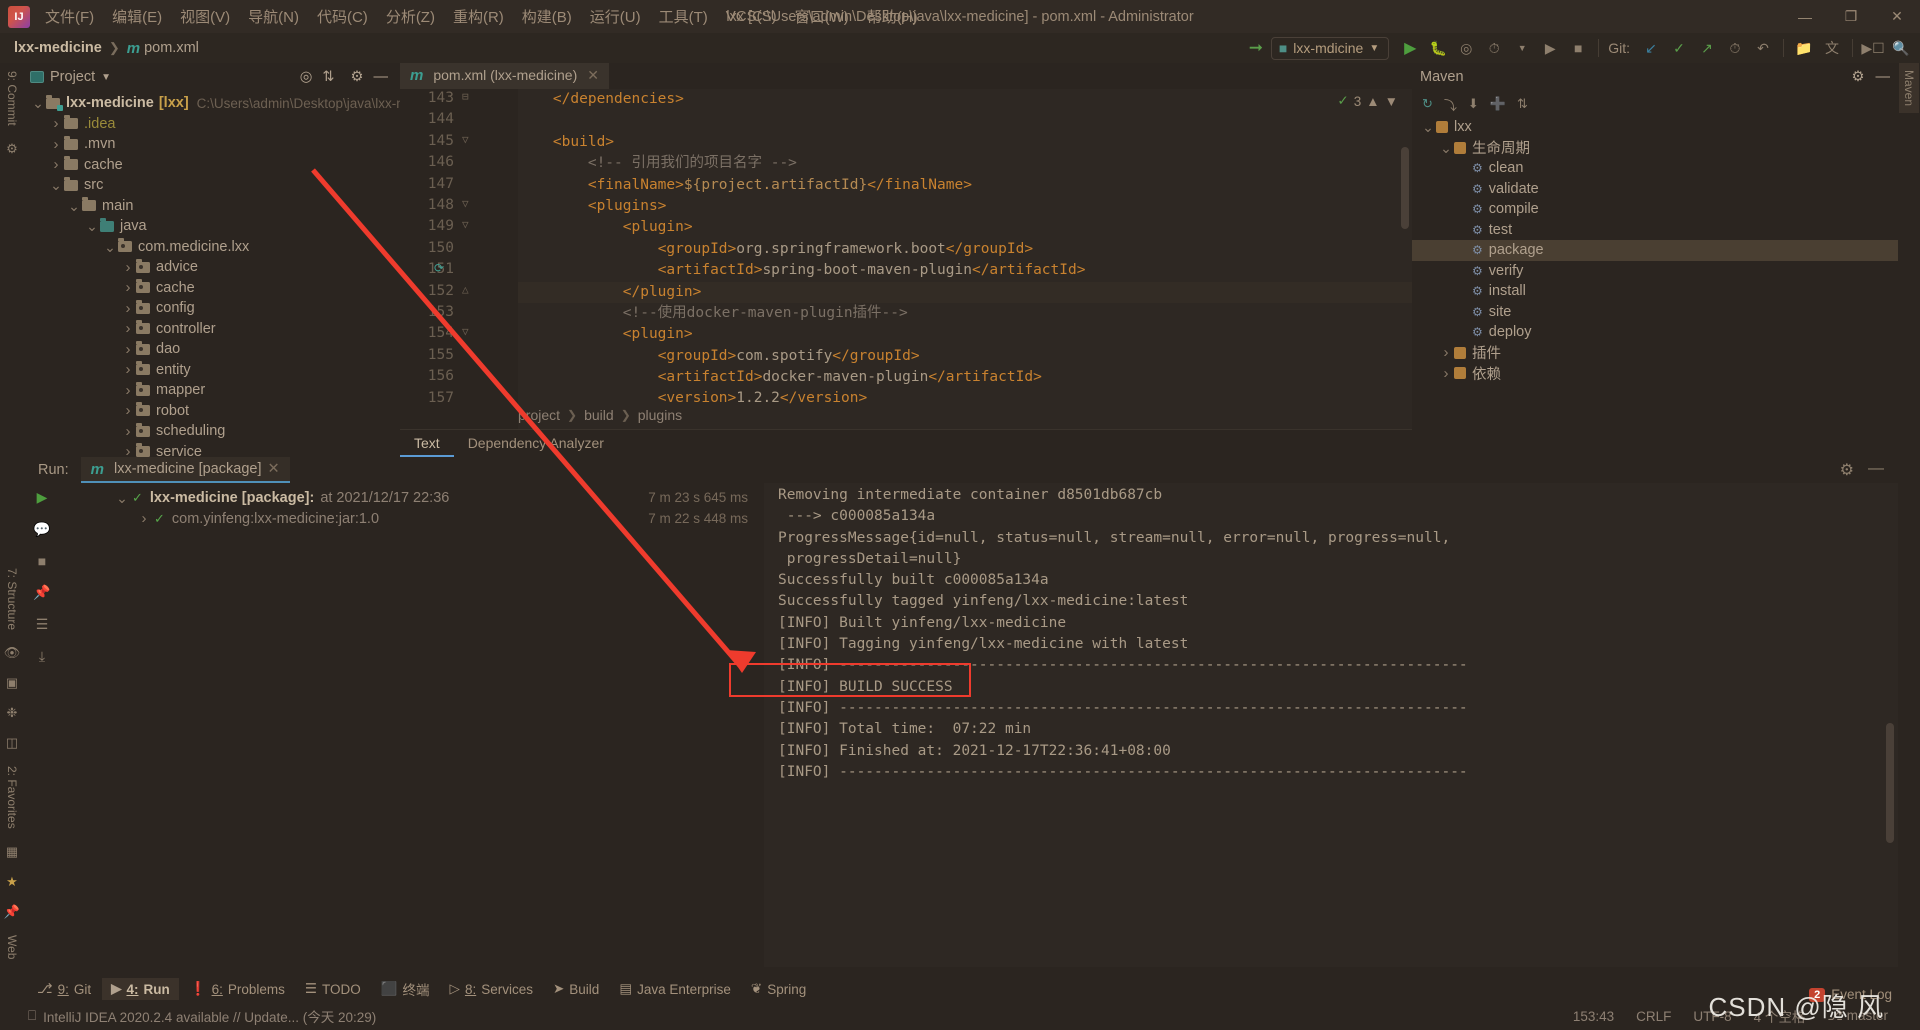 This screenshot has height=1030, width=1920. I want to click on tree-node-controller: › controller, so click(212, 329).